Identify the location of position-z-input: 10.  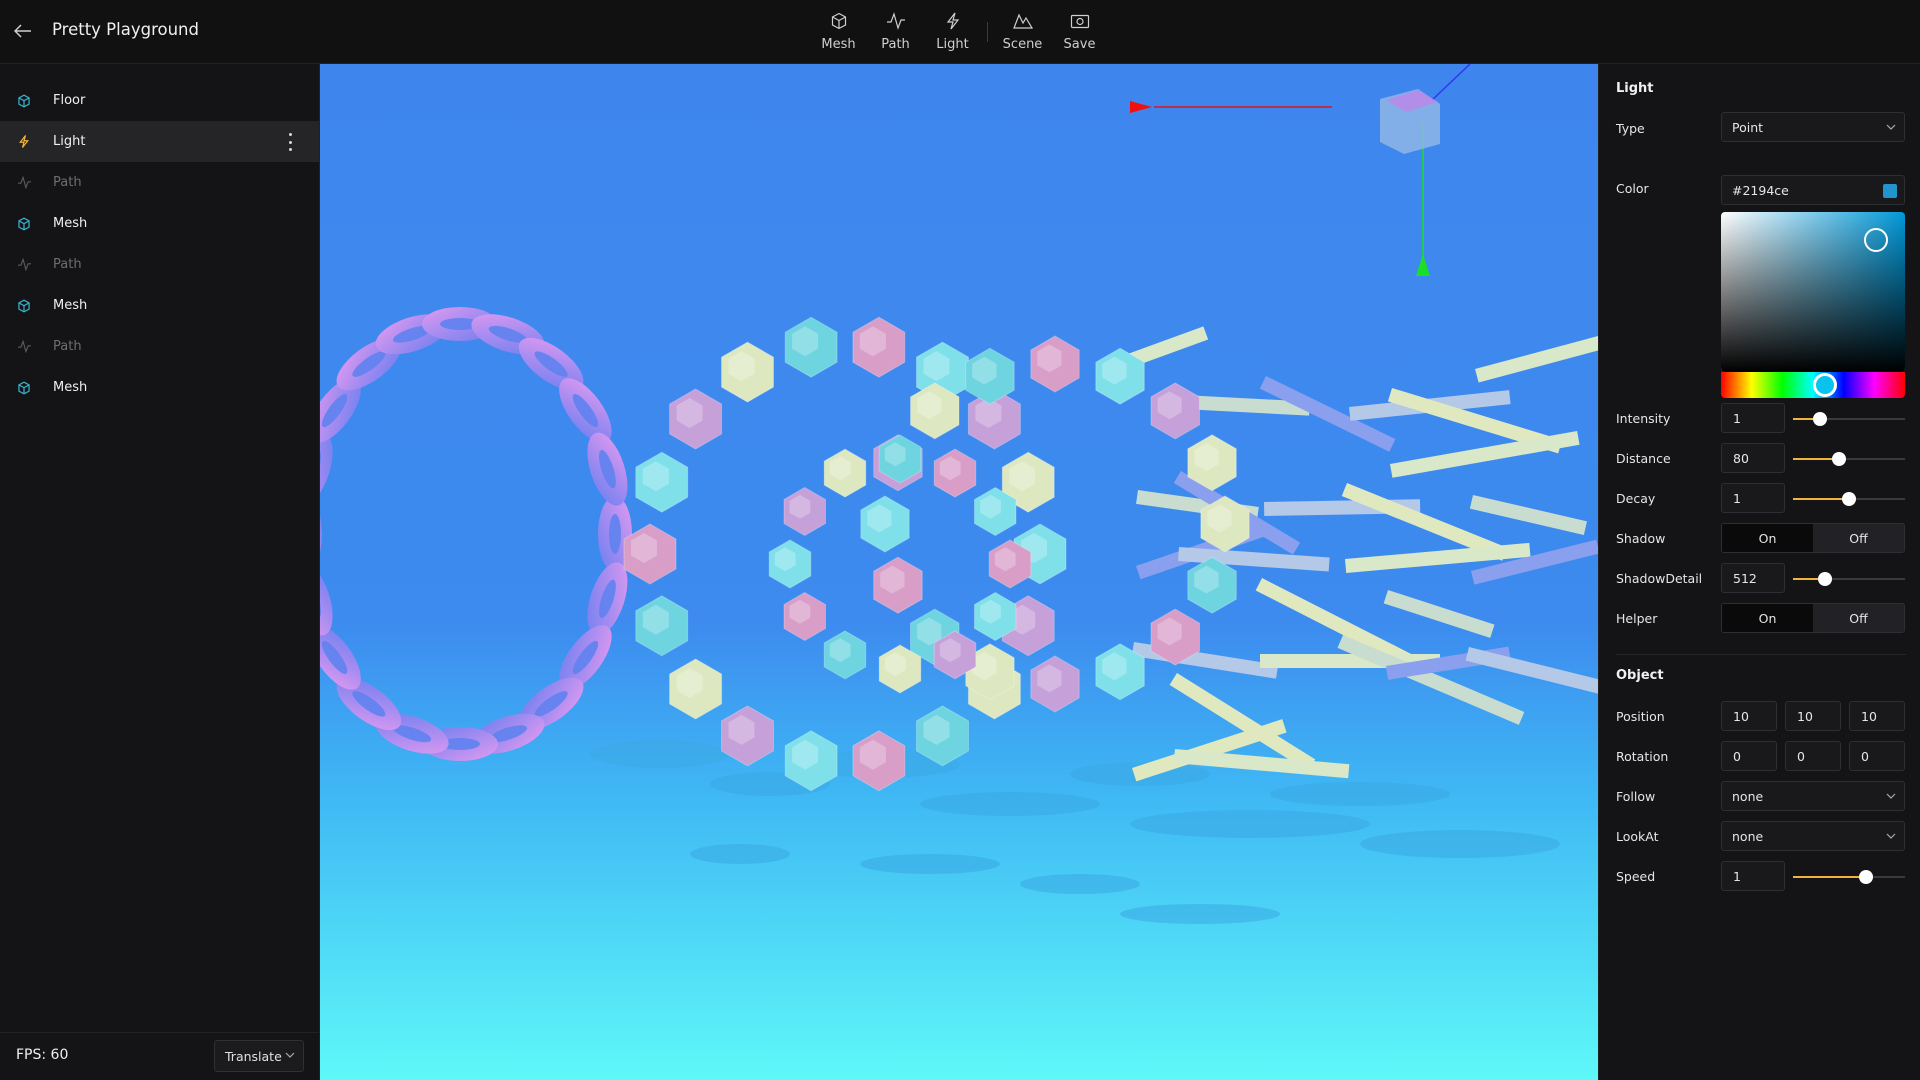
(1877, 716).